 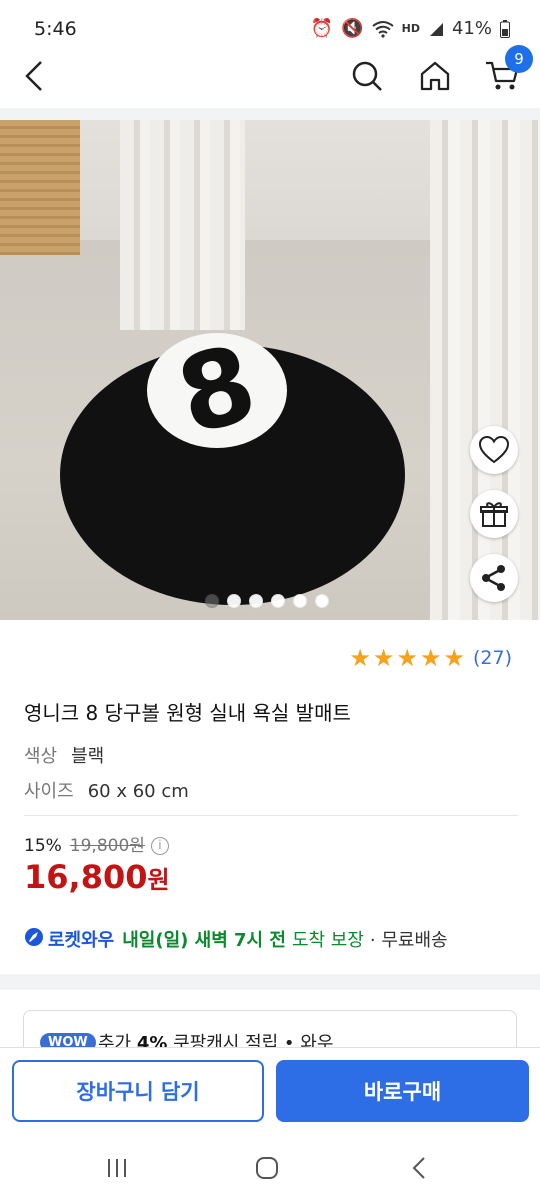 What do you see at coordinates (270, 1090) in the screenshot?
I see `bottom-action-bar: 장바구니 담기 바로구매` at bounding box center [270, 1090].